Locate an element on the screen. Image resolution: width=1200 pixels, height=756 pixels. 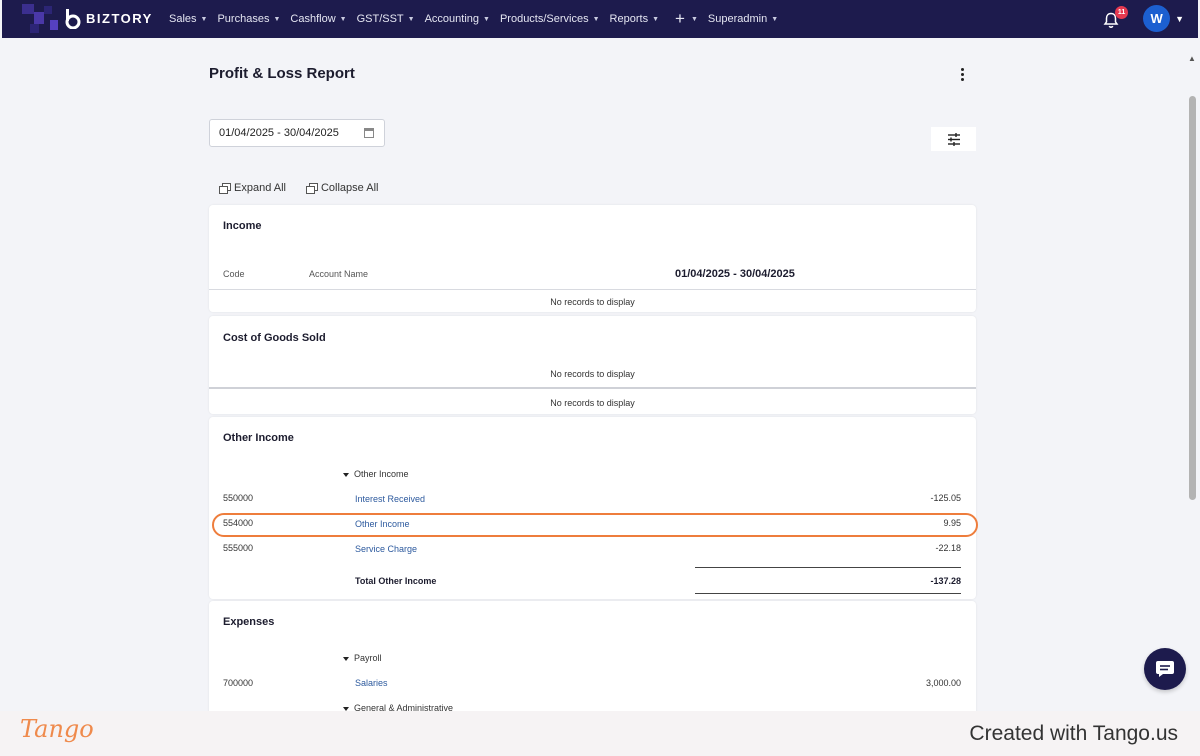
expand-collapse-toolbar: Expand All Collapse All is located at coordinates (298, 188).